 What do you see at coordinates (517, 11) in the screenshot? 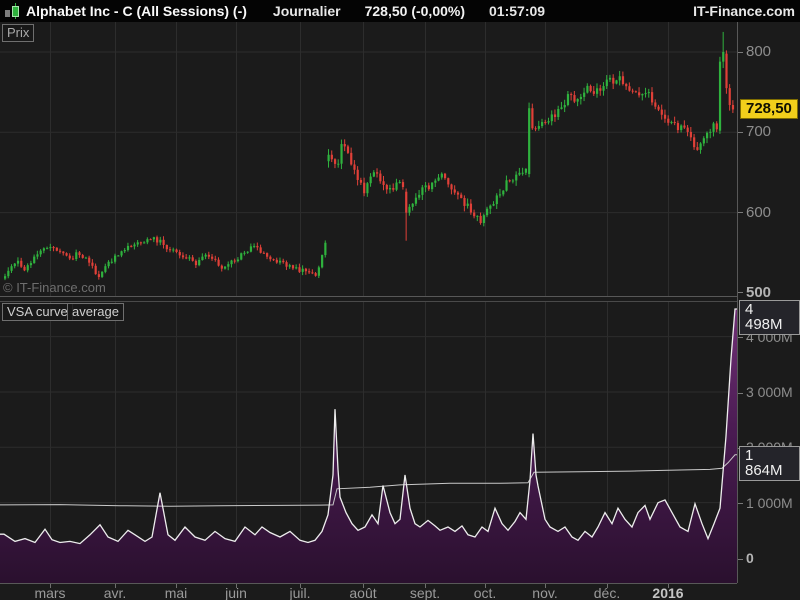
I see `clock-label: 01:57:09` at bounding box center [517, 11].